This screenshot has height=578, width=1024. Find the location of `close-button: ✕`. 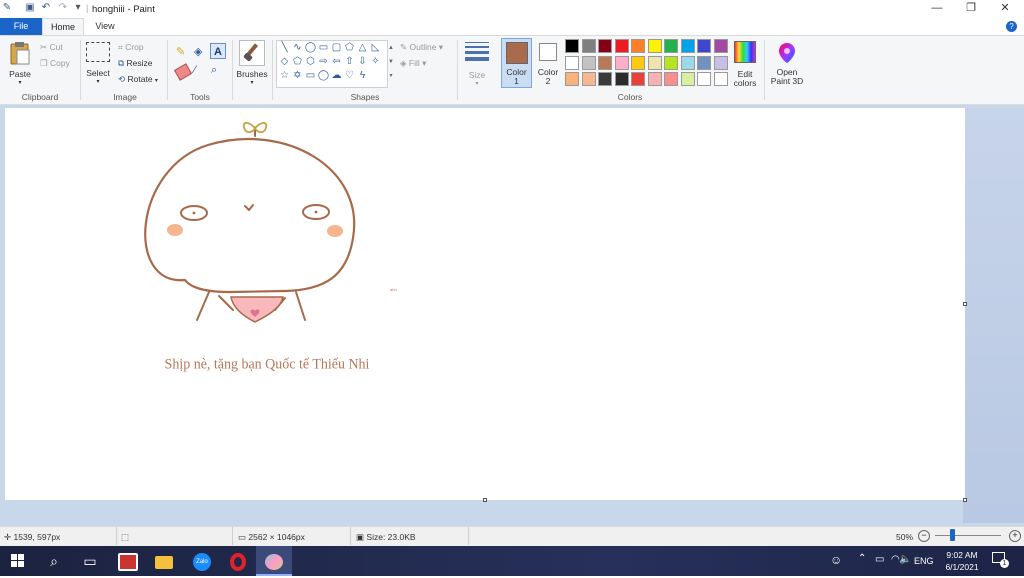

close-button: ✕ is located at coordinates (1005, 9).